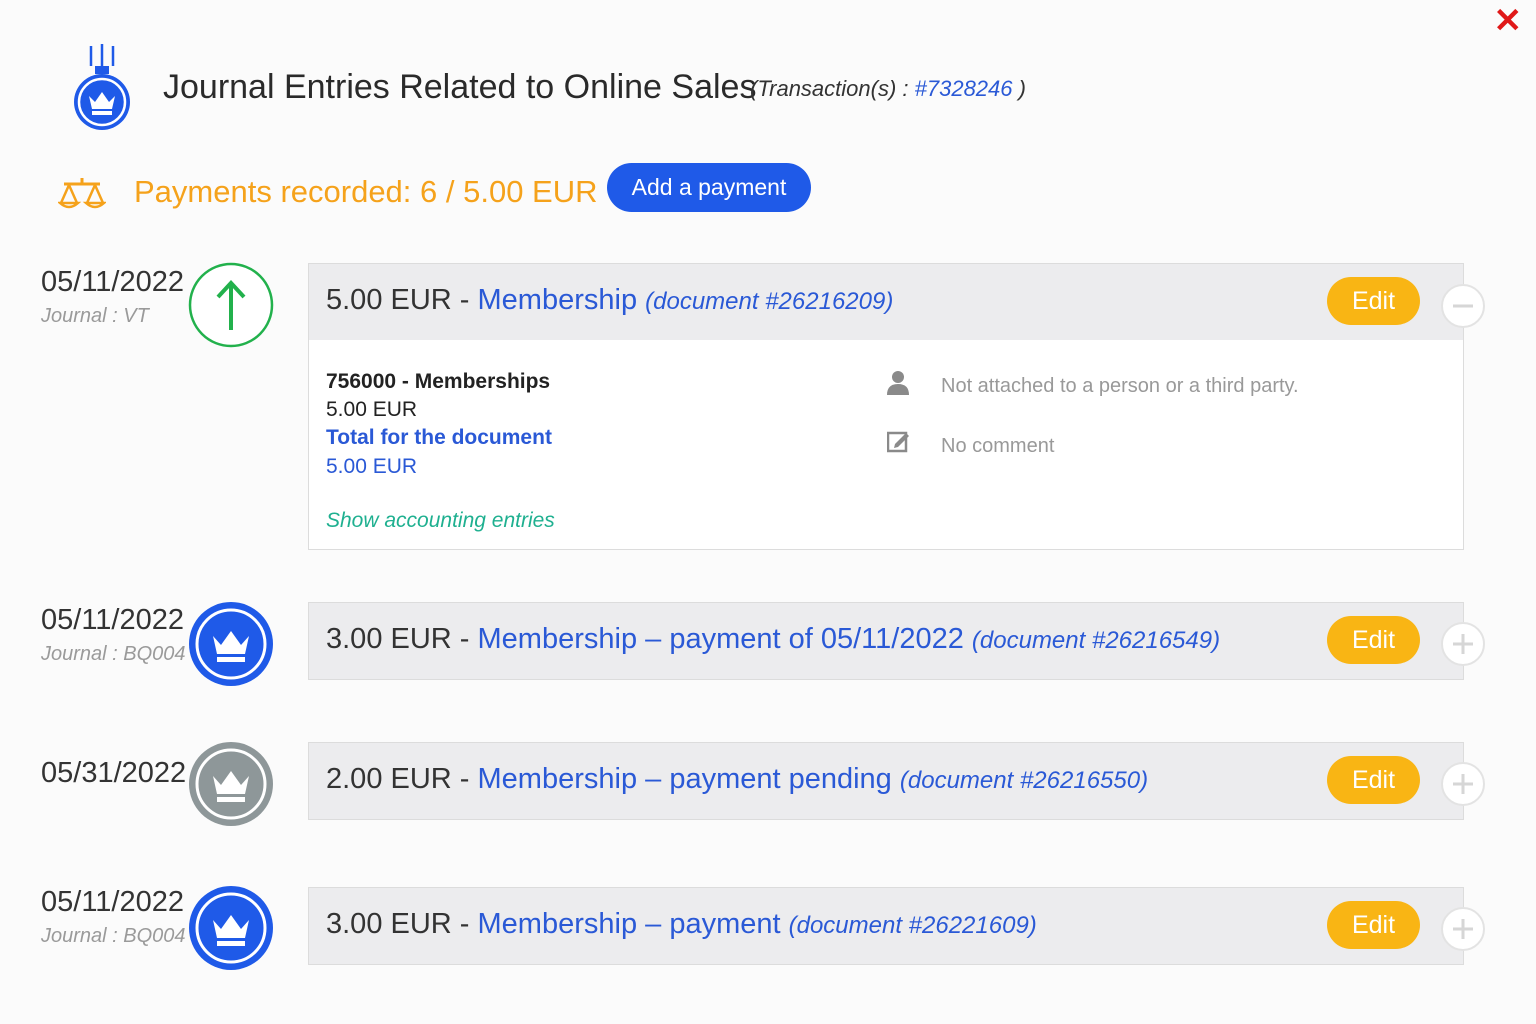 Image resolution: width=1536 pixels, height=1024 pixels. What do you see at coordinates (82, 196) in the screenshot?
I see `balance-scale-icon` at bounding box center [82, 196].